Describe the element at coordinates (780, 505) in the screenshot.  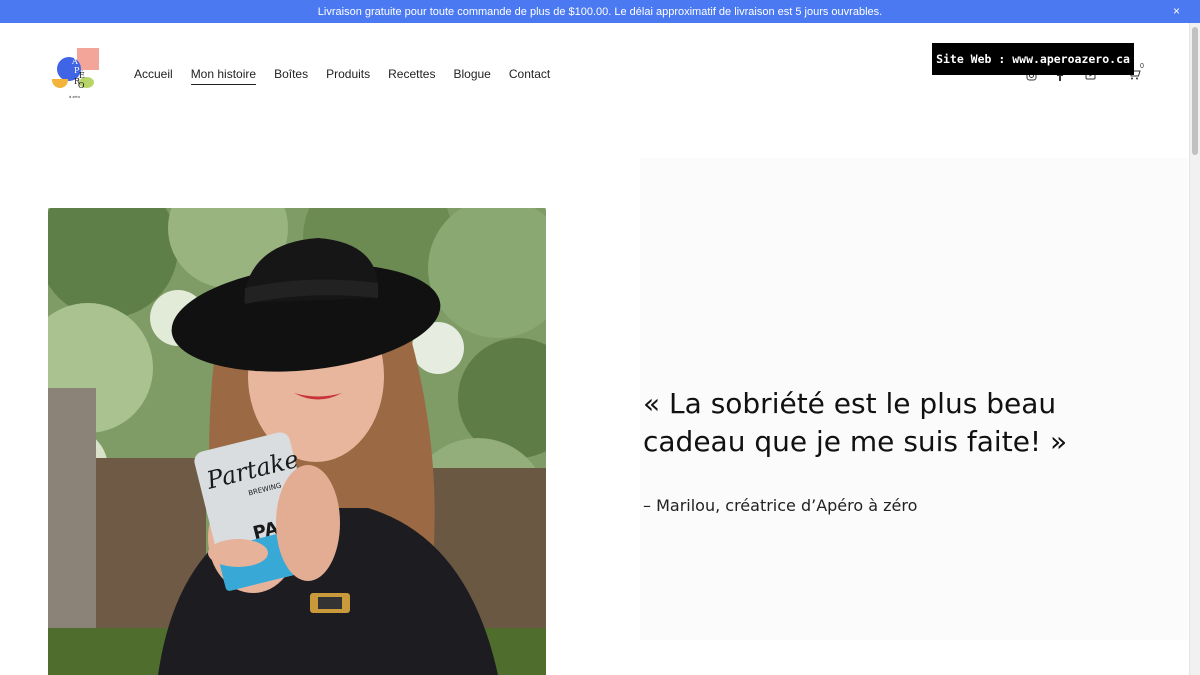
I see `hero-attribution: – Marilou, créatrice d’Apéro à zéro` at that location.